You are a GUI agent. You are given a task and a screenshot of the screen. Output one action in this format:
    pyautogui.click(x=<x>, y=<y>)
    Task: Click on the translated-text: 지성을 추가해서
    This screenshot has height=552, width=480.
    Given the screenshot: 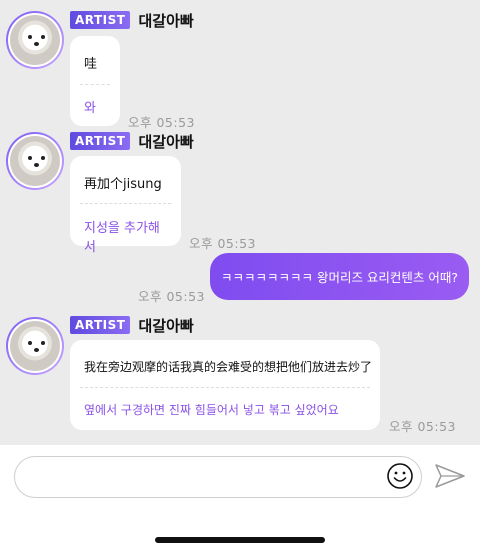 What is the action you would take?
    pyautogui.click(x=122, y=238)
    